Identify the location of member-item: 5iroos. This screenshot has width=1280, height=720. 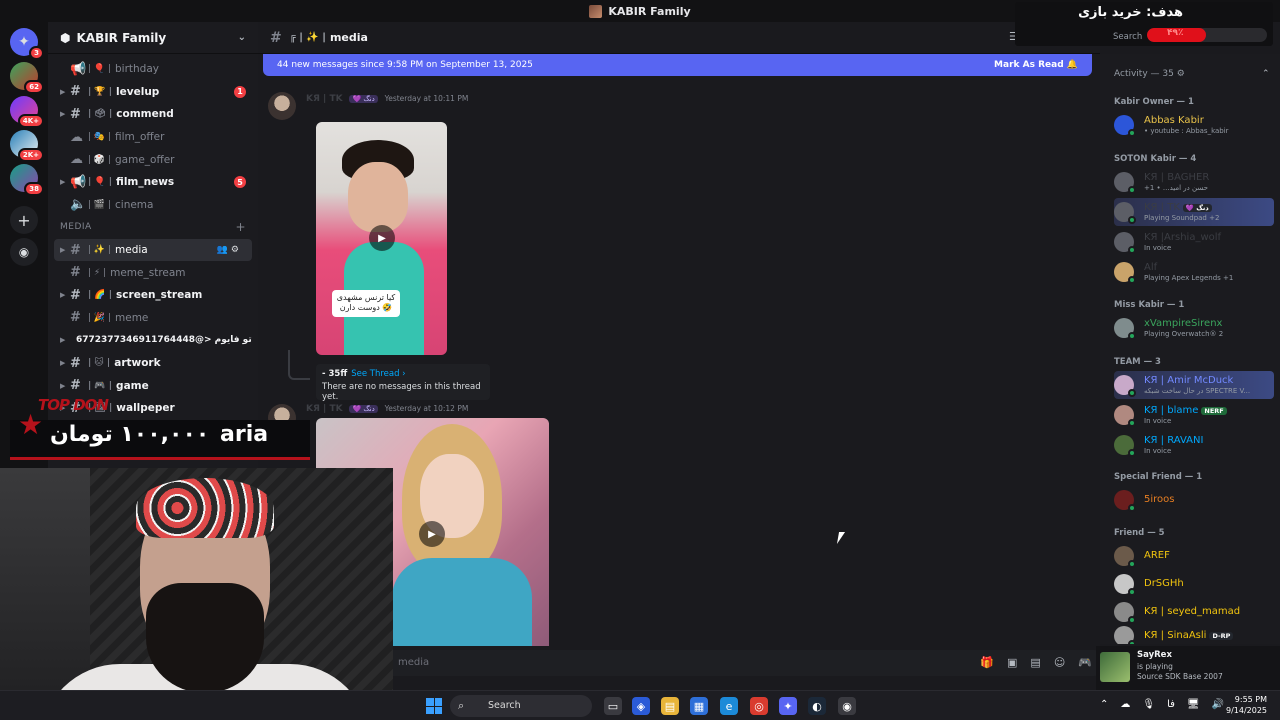
(1194, 500).